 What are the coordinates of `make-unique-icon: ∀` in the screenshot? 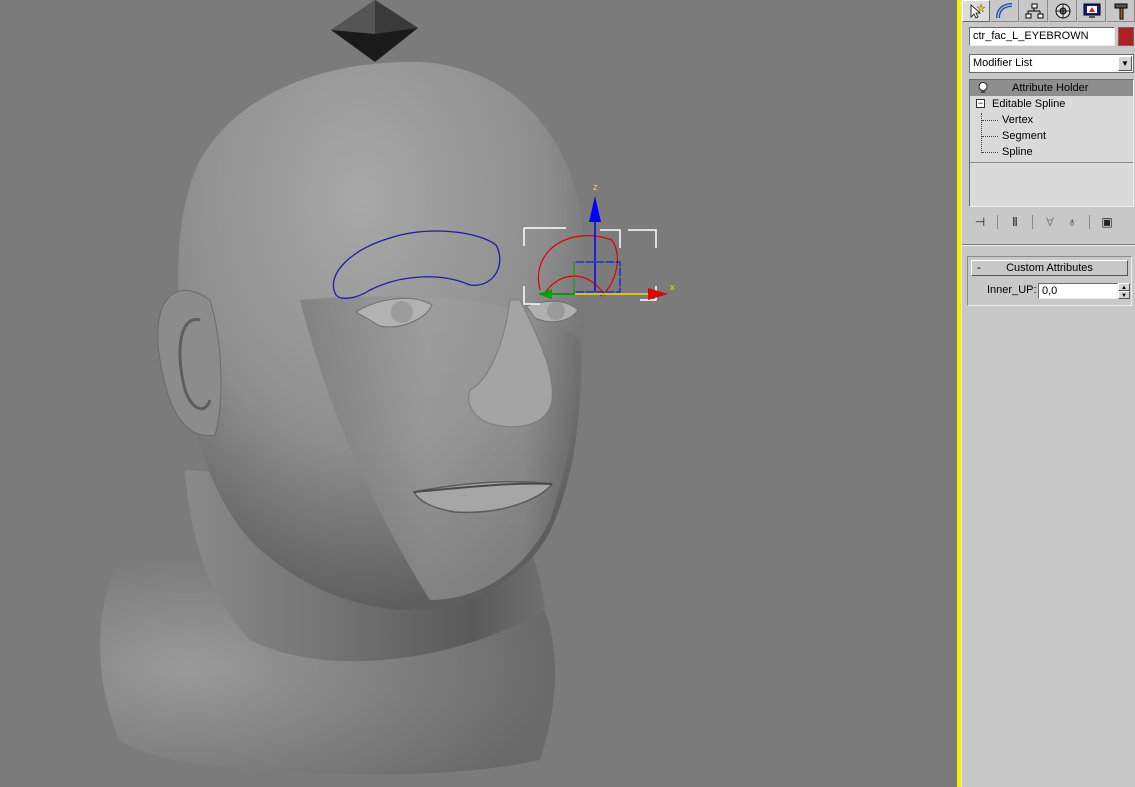 It's located at (1050, 222).